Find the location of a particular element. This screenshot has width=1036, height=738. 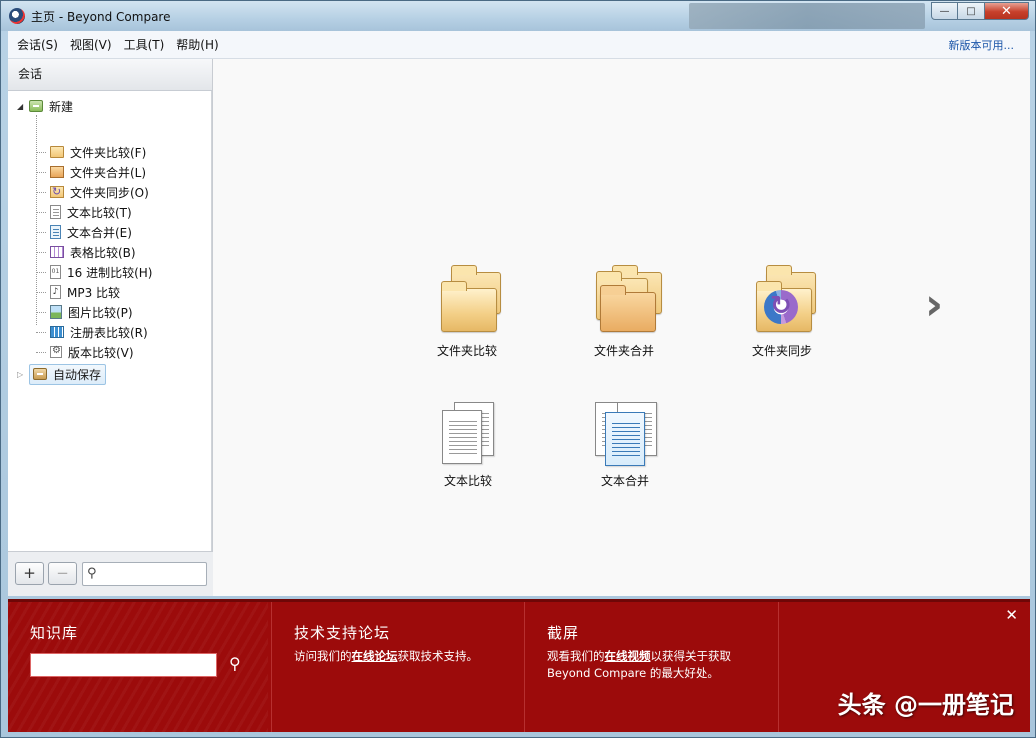

add-session-button: + is located at coordinates (29, 573).